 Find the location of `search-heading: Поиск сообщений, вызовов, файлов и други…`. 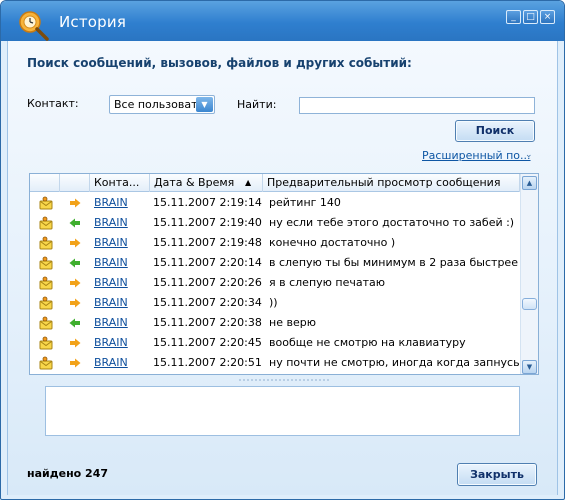

search-heading: Поиск сообщений, вызовов, файлов и други… is located at coordinates (219, 63).